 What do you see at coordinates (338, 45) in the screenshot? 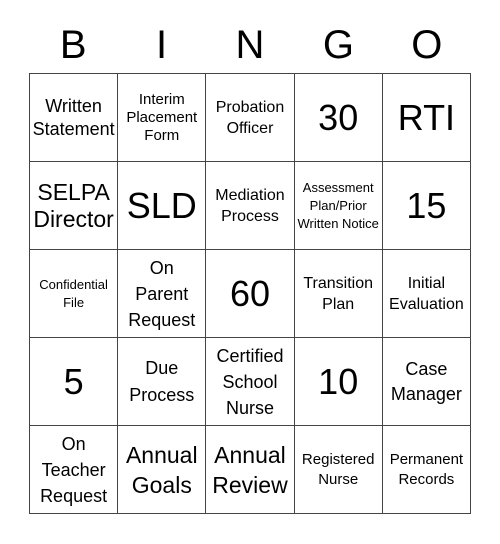
I see `header-letter-g: G` at bounding box center [338, 45].